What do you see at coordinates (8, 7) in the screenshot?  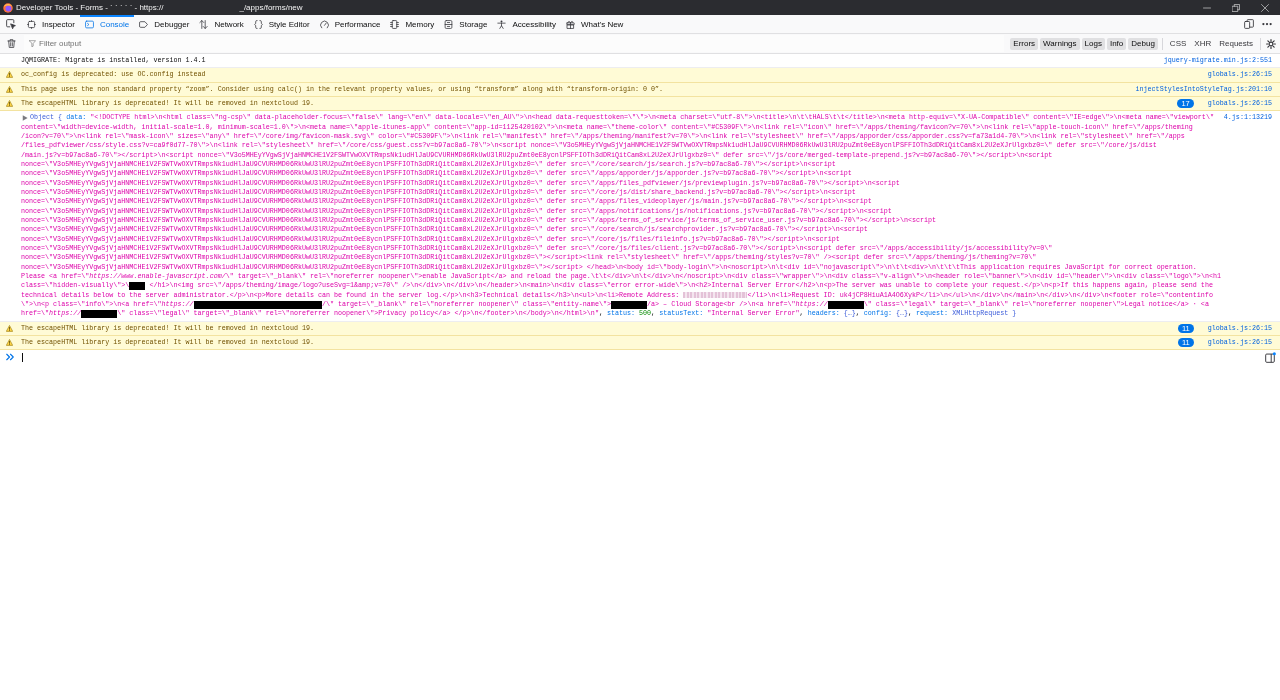 I see `browser-logo-icon` at bounding box center [8, 7].